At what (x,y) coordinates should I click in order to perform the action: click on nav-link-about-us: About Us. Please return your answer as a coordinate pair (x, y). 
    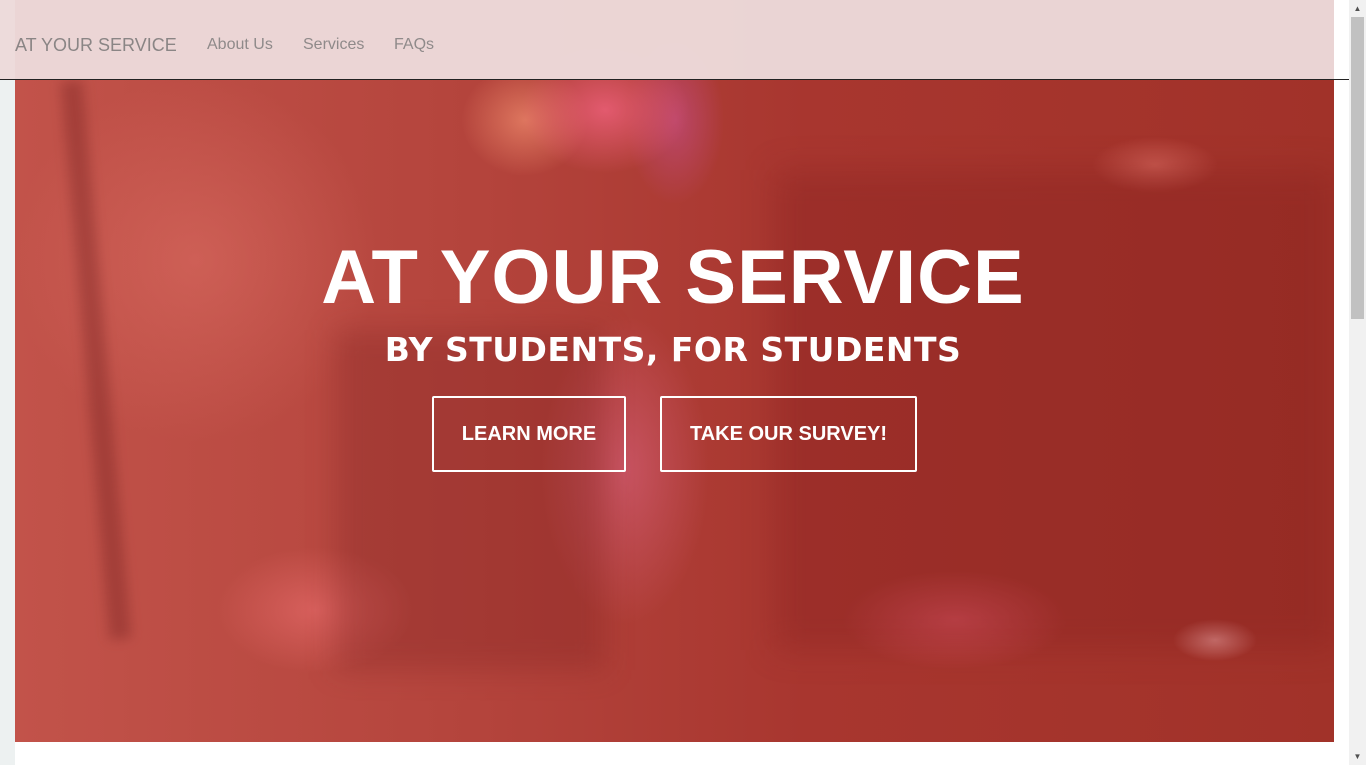
    Looking at the image, I should click on (240, 45).